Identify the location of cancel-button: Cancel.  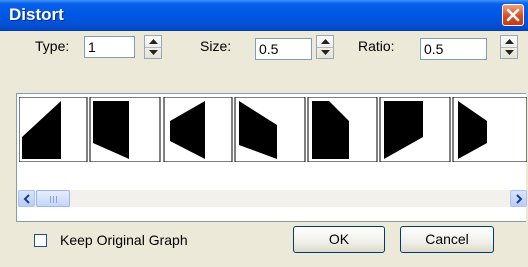
(447, 239).